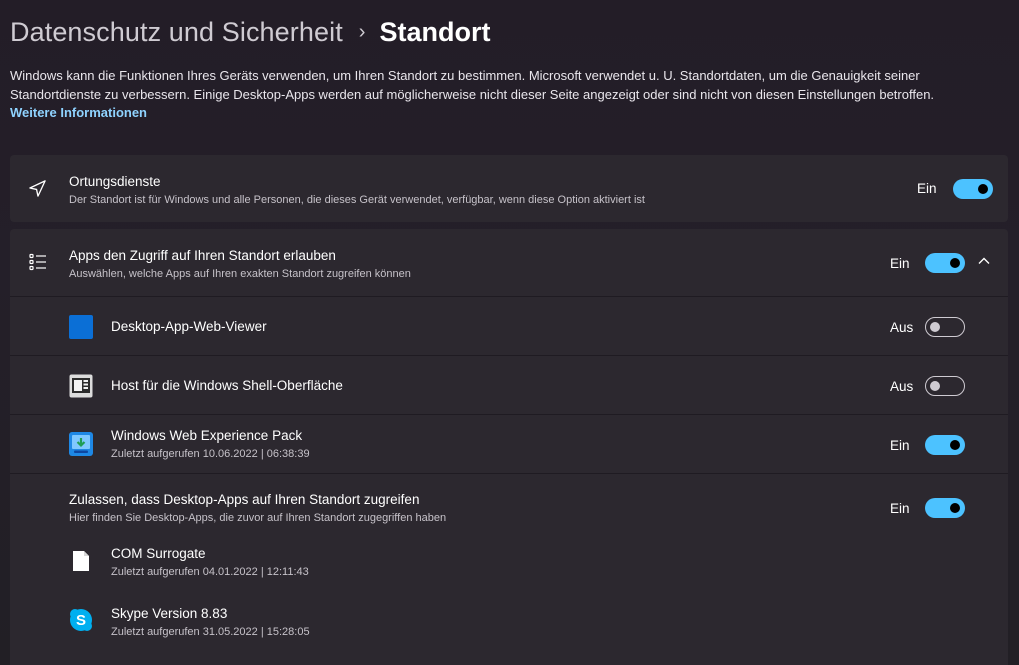 Image resolution: width=1019 pixels, height=665 pixels. What do you see at coordinates (210, 454) in the screenshot?
I see `app-last-used: Zuletzt aufgerufen 10.06.2022 | 06:38:39` at bounding box center [210, 454].